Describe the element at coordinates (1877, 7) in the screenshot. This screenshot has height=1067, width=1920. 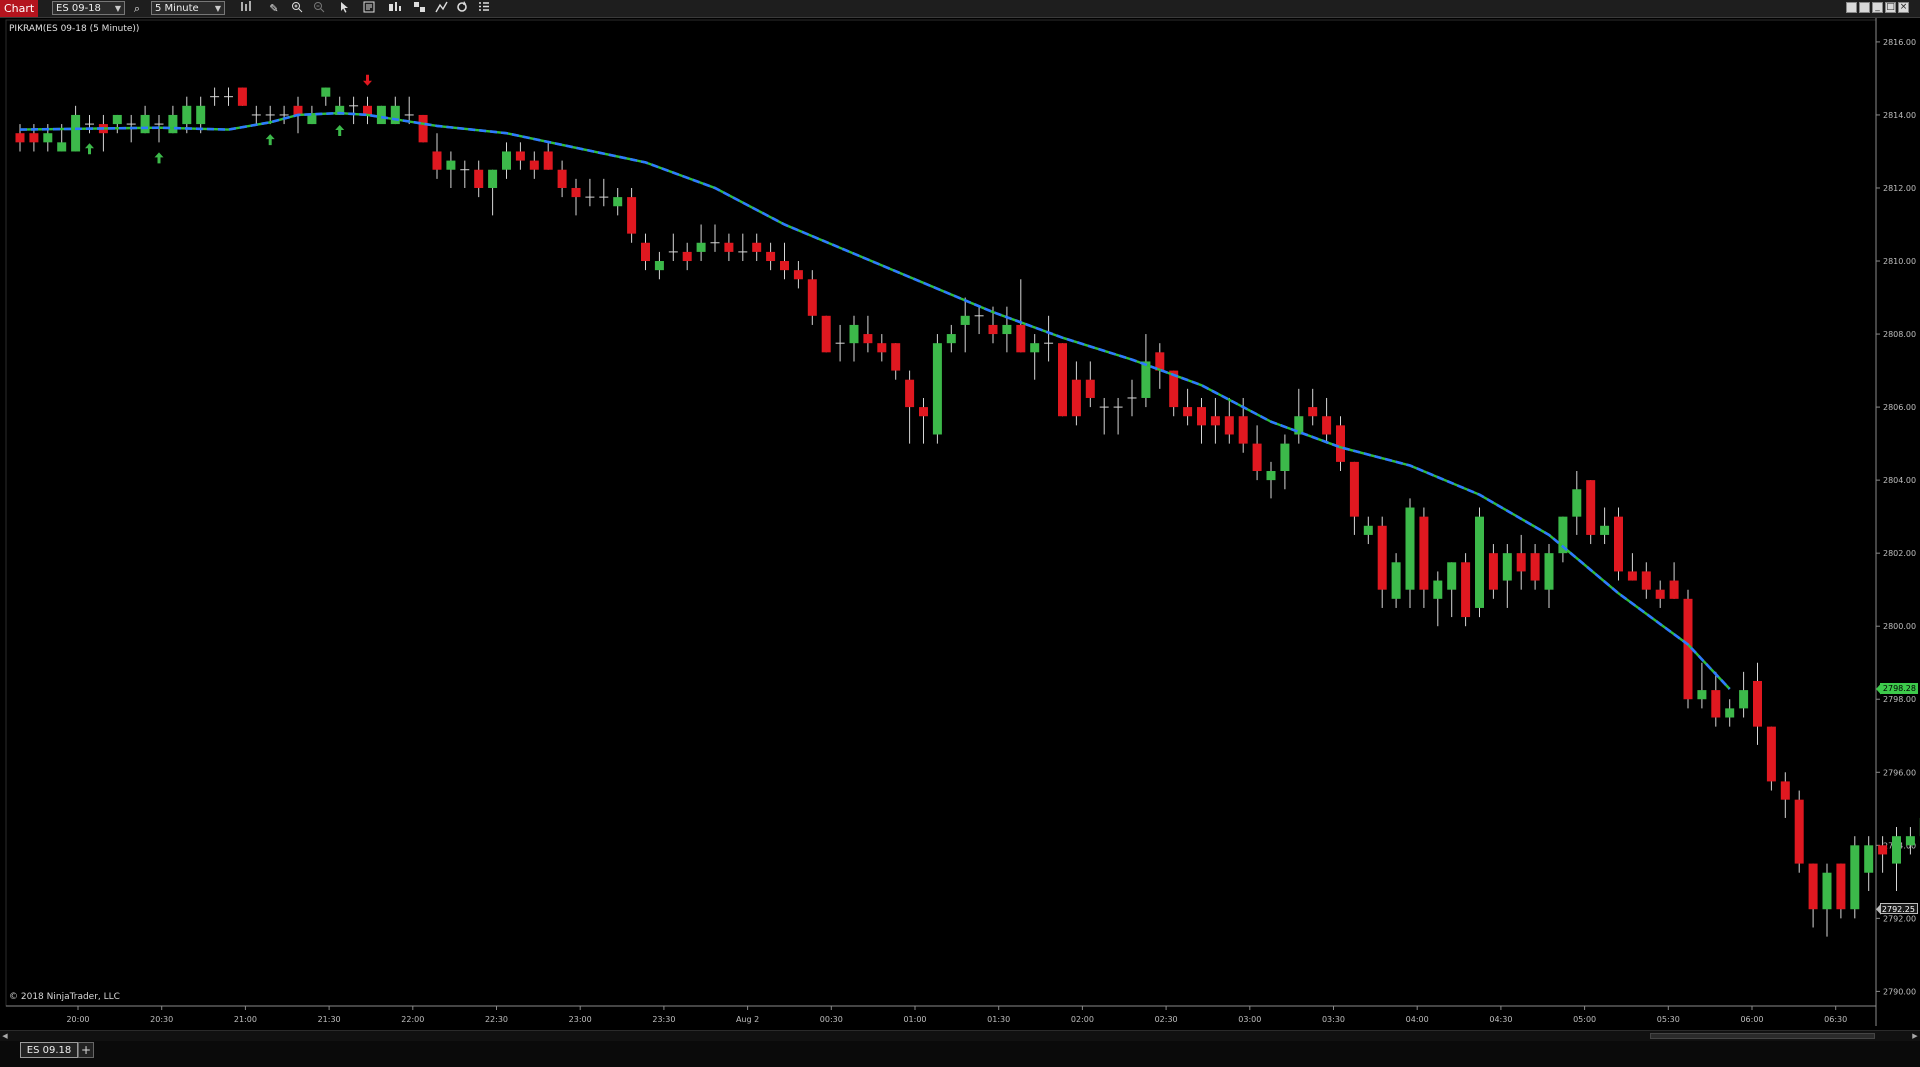
I see `minimize-icon: _` at that location.